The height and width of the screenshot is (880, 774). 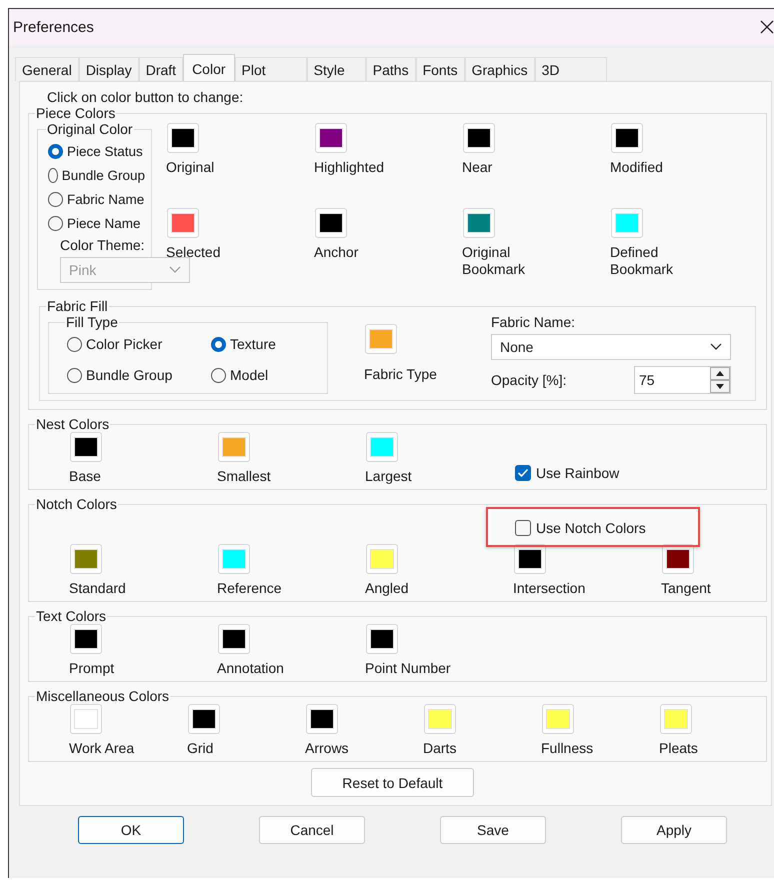 What do you see at coordinates (493, 830) in the screenshot?
I see `dialog-button: Save` at bounding box center [493, 830].